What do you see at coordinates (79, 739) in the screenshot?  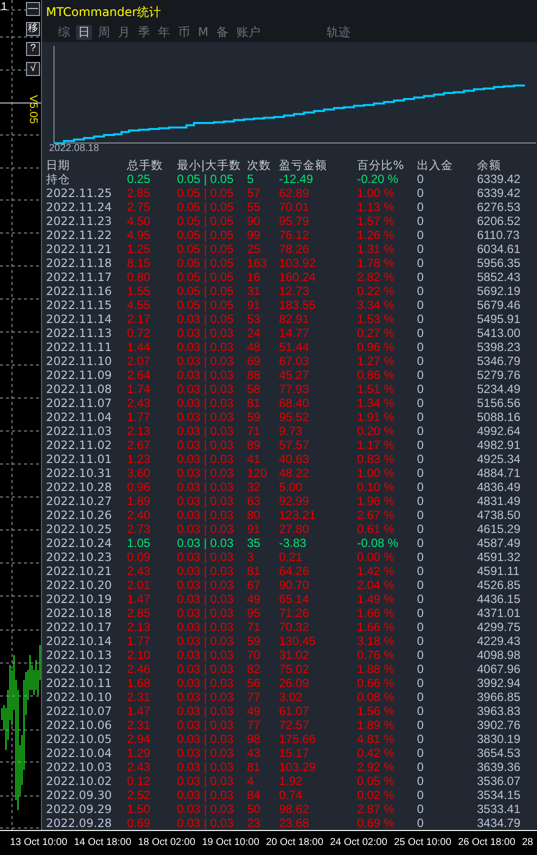 I see `date-cell-text: 2022.10.05` at bounding box center [79, 739].